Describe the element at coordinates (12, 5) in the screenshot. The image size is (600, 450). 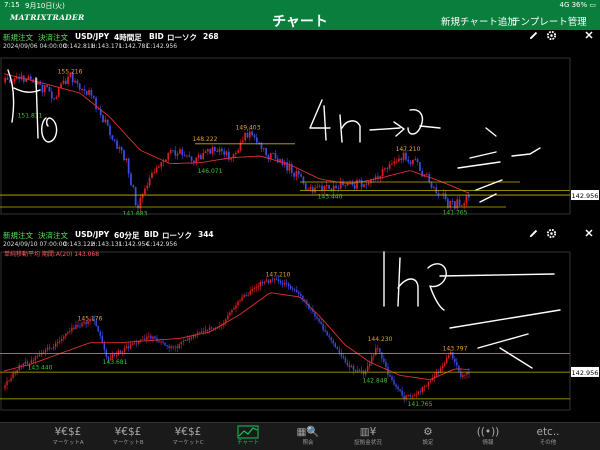
I see `status-time: 7:15` at that location.